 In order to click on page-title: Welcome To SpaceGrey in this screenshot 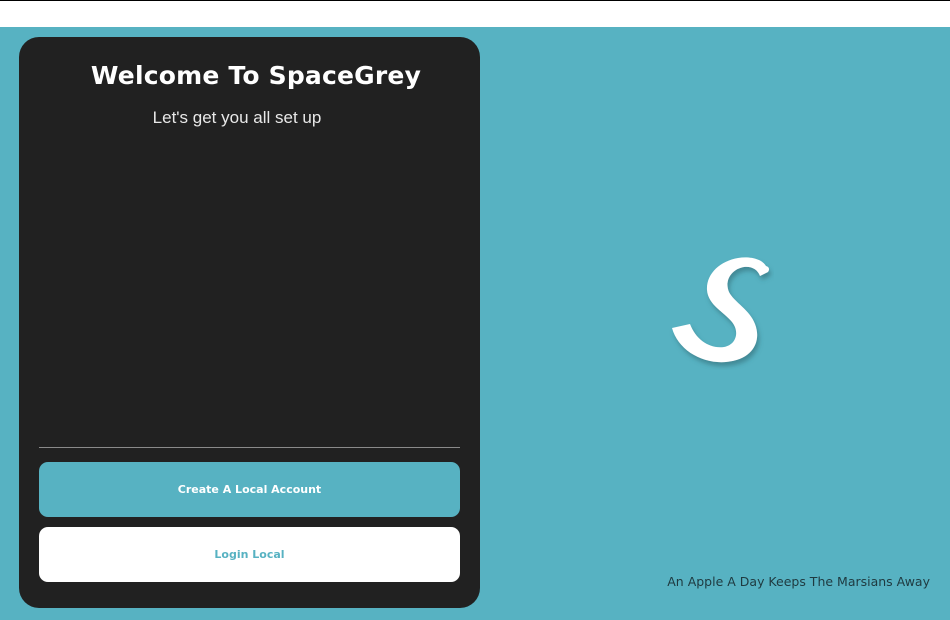, I will do `click(256, 75)`.